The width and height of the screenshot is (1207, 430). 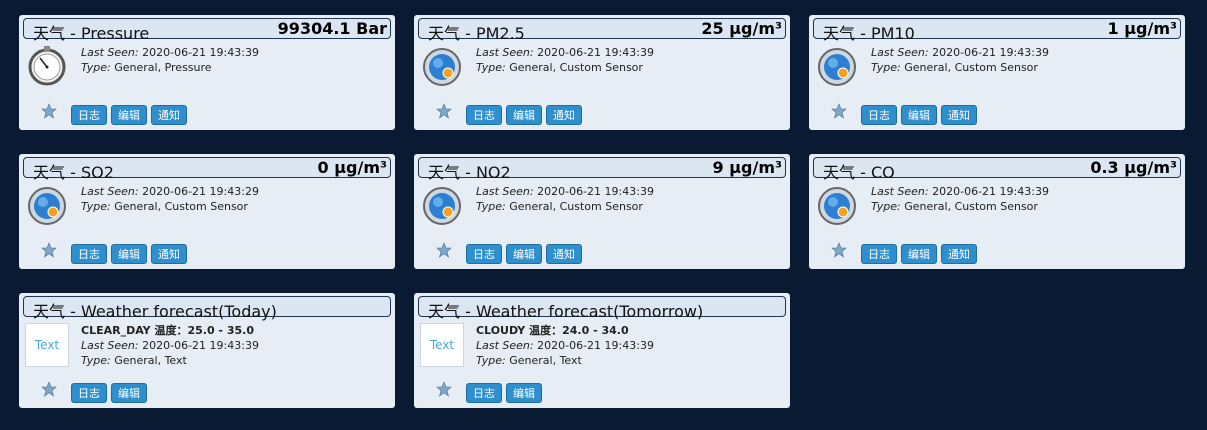 What do you see at coordinates (602, 169) in the screenshot?
I see `card-header: 天气 - NO2 9 μg/m³` at bounding box center [602, 169].